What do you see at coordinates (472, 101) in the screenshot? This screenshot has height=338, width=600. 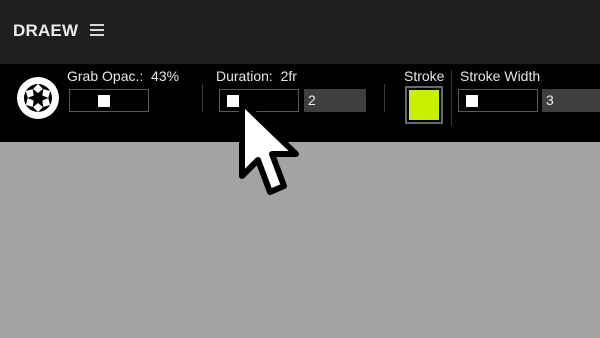 I see `stroke-width-slider-thumb` at bounding box center [472, 101].